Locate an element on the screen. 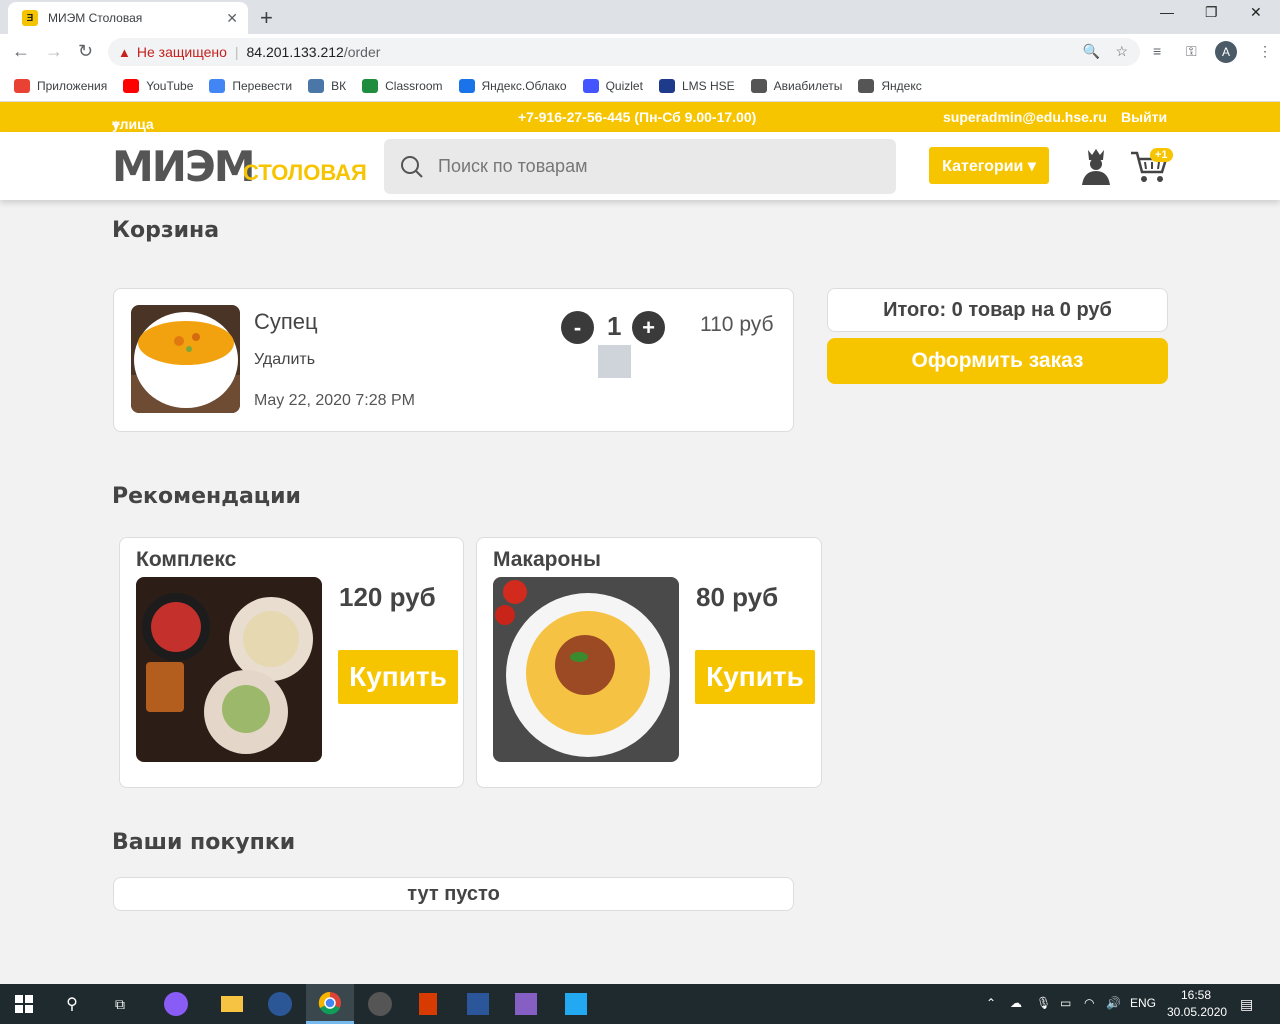  phone-info: +7-916-27-56-445 (Пн-Сб 9.00-17.00) is located at coordinates (637, 117).